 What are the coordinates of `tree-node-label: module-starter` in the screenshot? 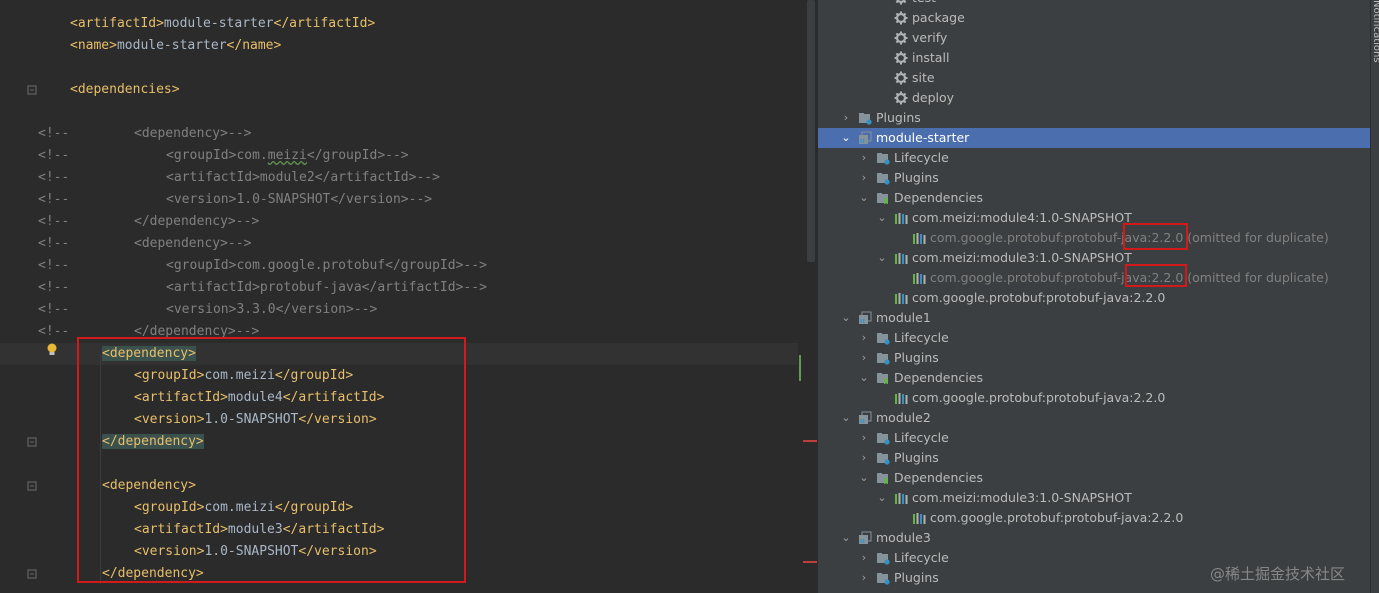 It's located at (923, 137).